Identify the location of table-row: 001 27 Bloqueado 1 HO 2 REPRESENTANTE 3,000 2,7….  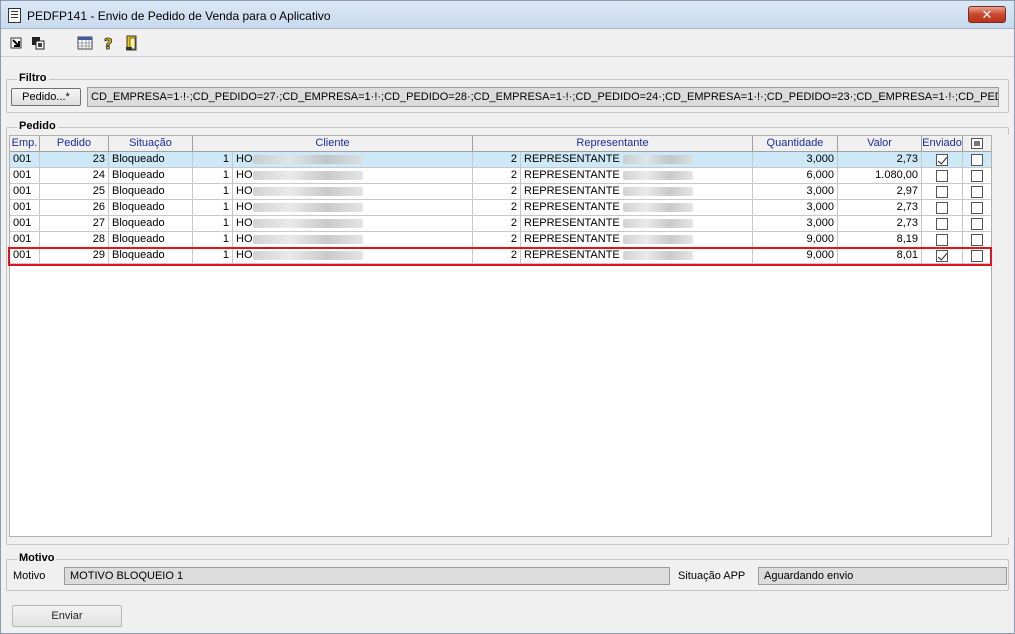
(500, 224).